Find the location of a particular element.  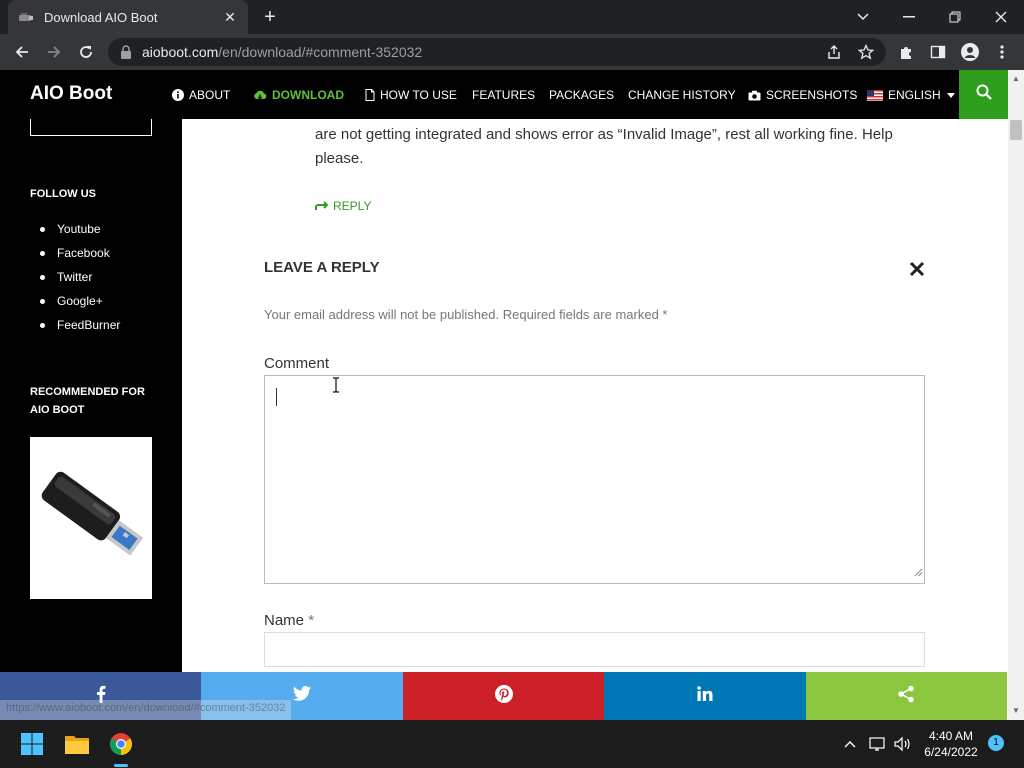

scroll-up-arrow-icon: ▲ is located at coordinates (1016, 78).